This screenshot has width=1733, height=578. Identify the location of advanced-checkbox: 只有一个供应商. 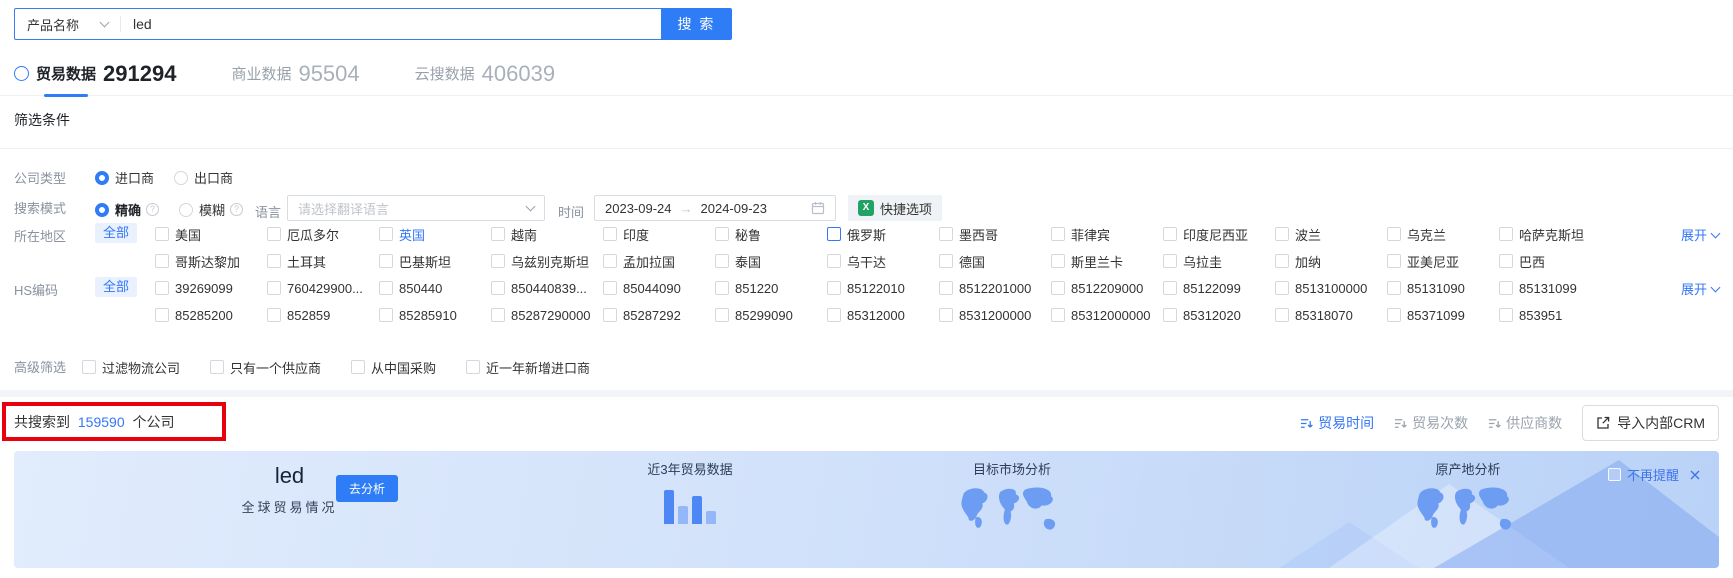
(265, 367).